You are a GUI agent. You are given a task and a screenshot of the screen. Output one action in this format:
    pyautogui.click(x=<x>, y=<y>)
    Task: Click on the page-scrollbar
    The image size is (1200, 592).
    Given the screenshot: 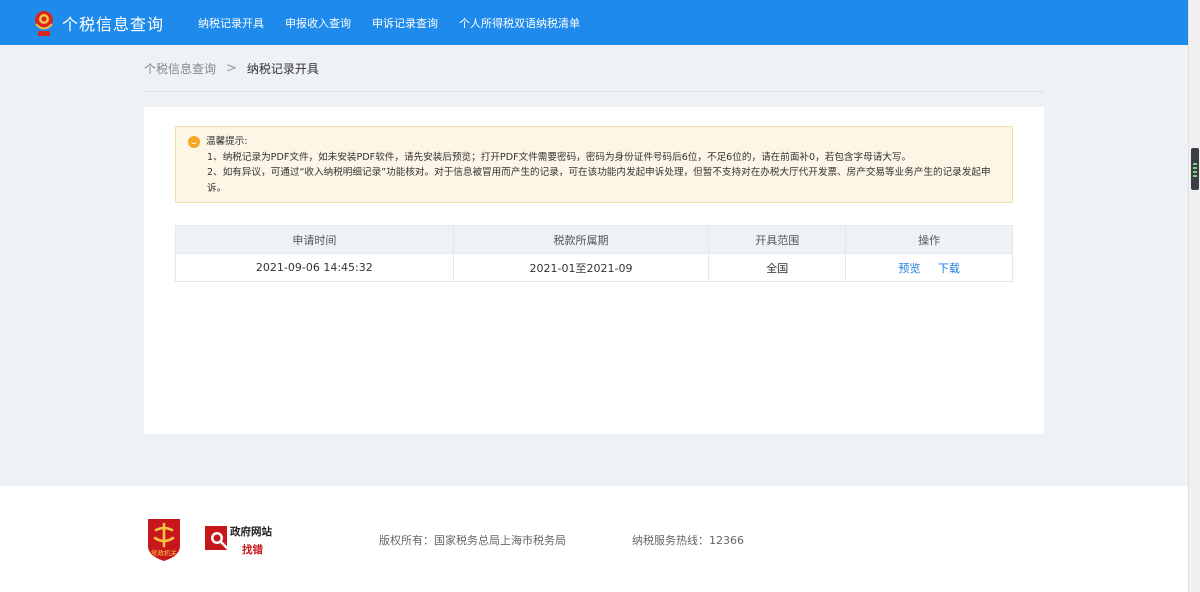 What is the action you would take?
    pyautogui.click(x=1194, y=296)
    